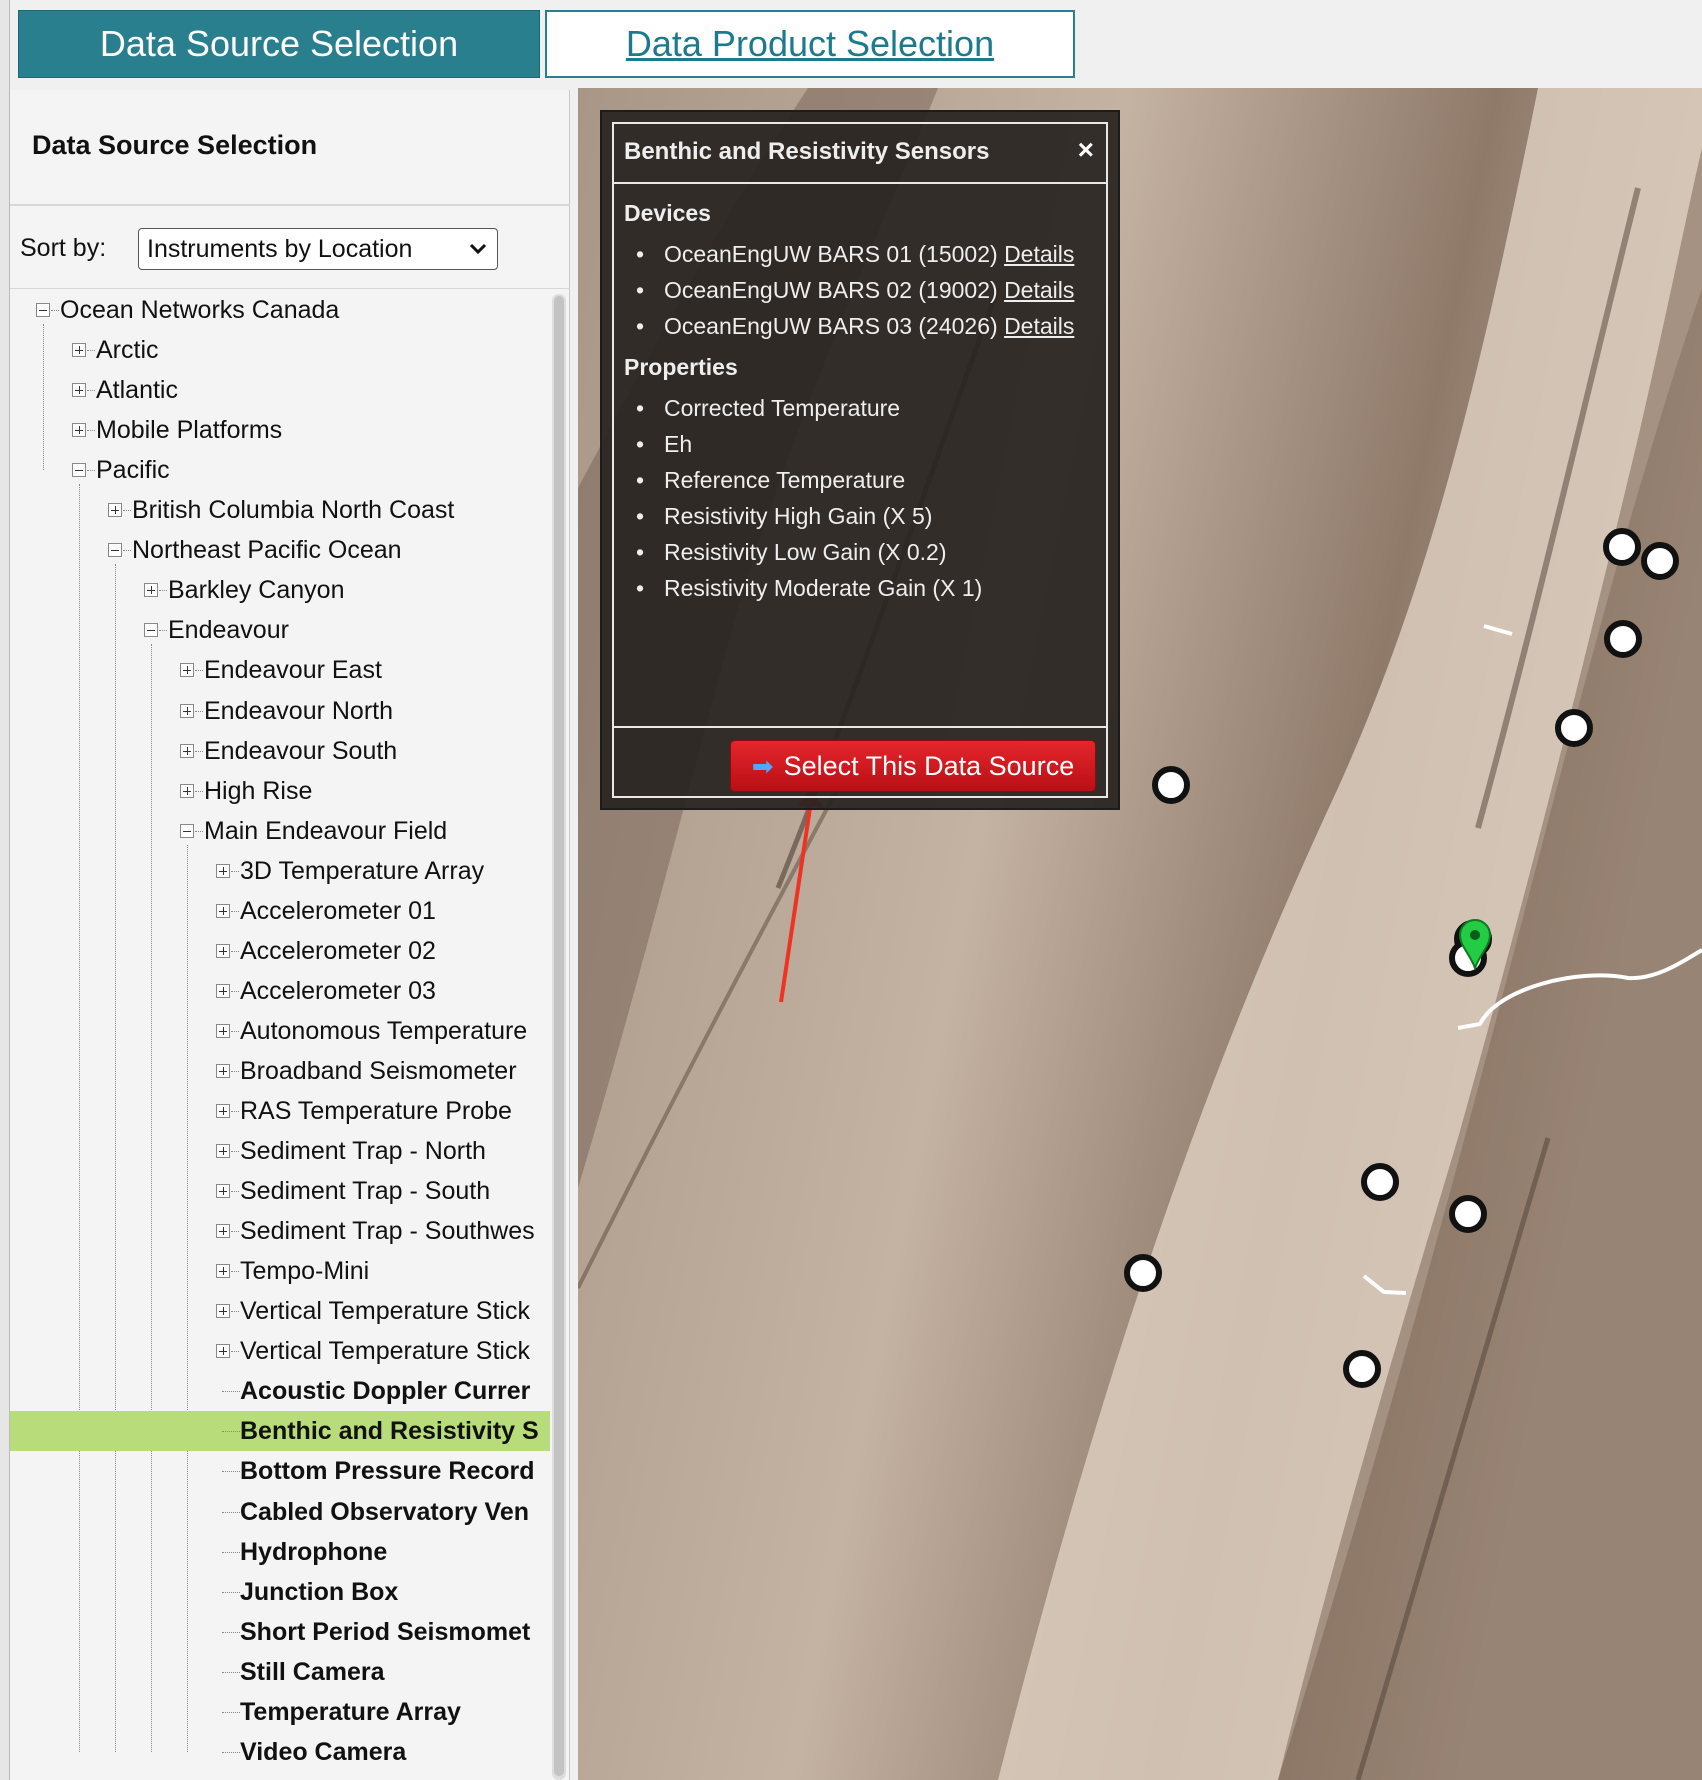  Describe the element at coordinates (280, 1752) in the screenshot. I see `tree-instrument-item: Video Camera` at that location.